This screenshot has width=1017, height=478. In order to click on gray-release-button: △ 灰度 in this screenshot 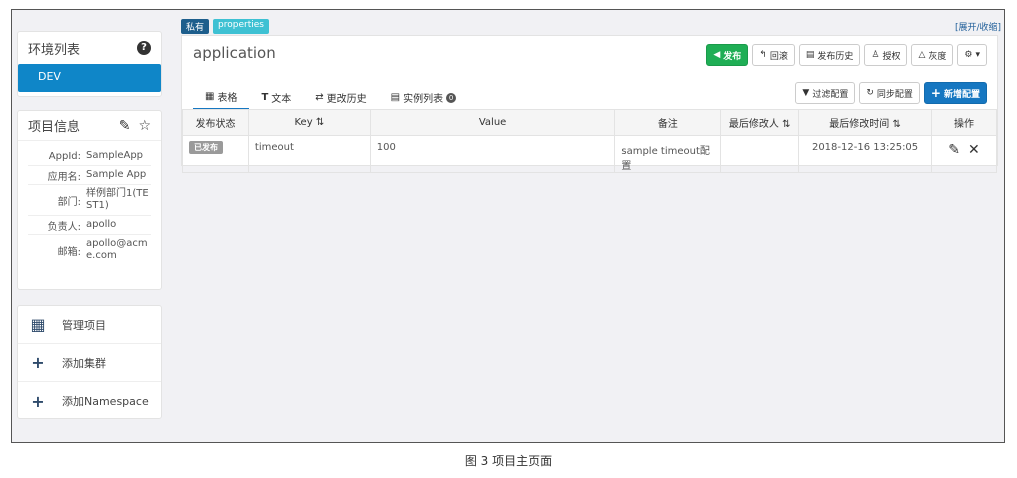, I will do `click(932, 55)`.